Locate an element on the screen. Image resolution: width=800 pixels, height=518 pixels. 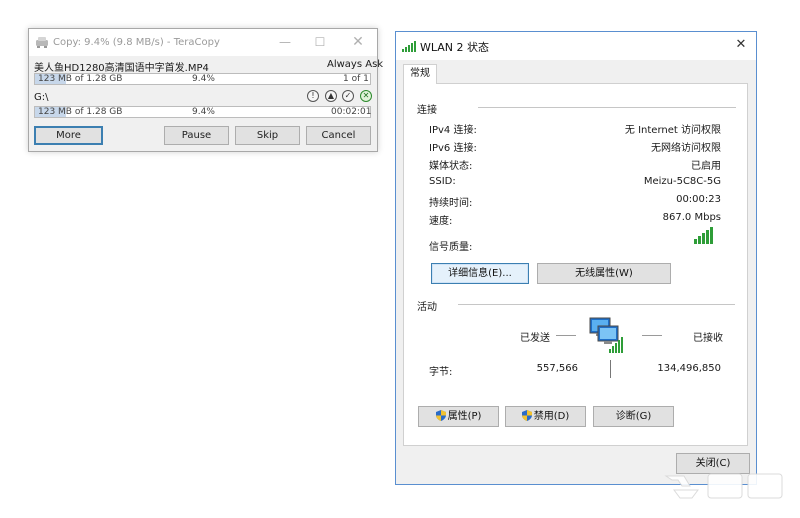
media-state-label: 媒体状态: is located at coordinates (451, 166).